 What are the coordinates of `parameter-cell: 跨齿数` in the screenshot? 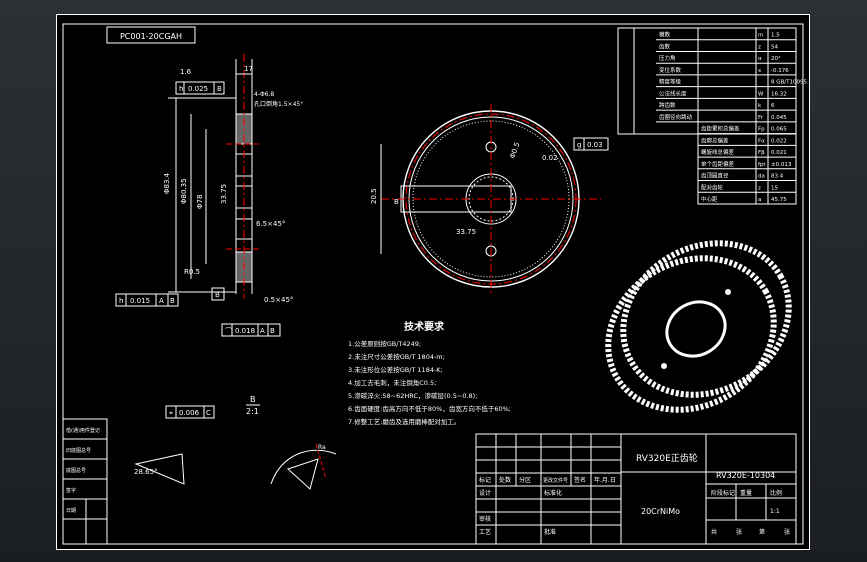 It's located at (667, 105).